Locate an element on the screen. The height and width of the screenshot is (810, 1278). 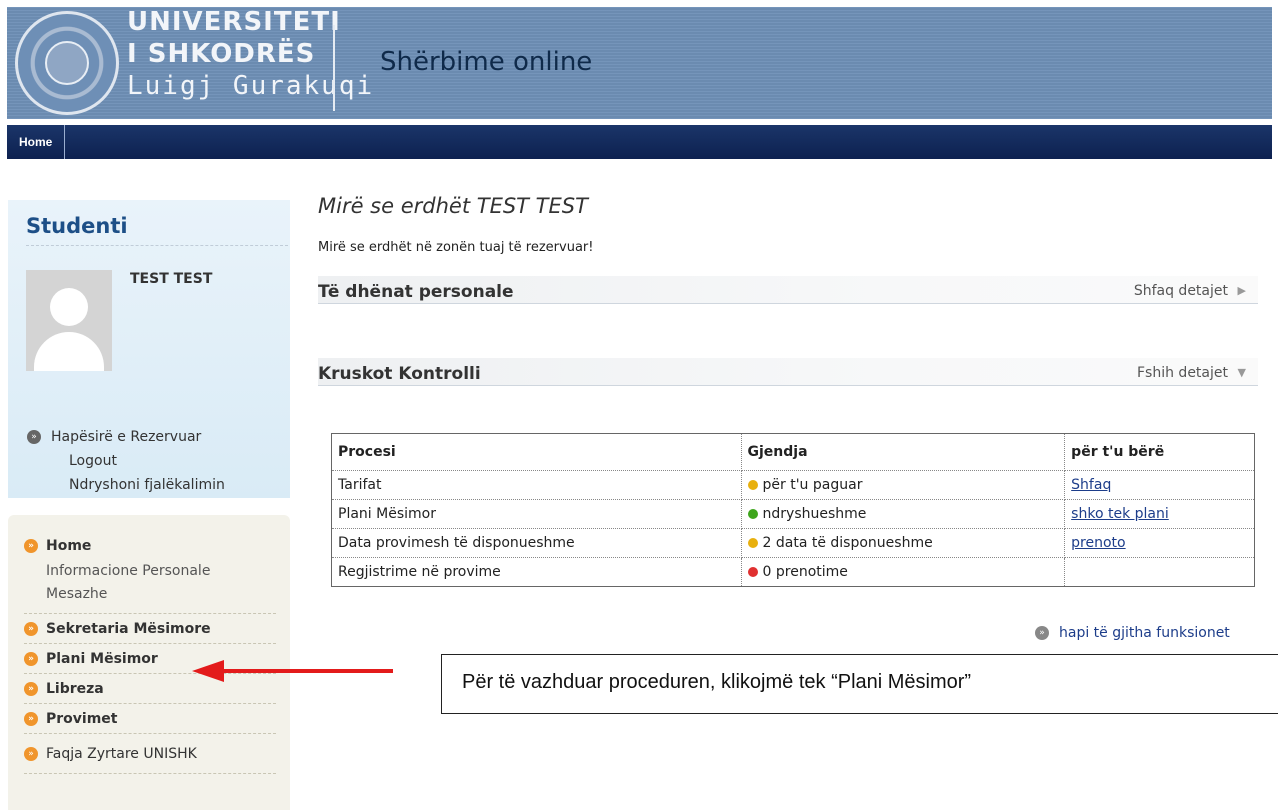
status-text: për t'u paguar is located at coordinates (812, 485).